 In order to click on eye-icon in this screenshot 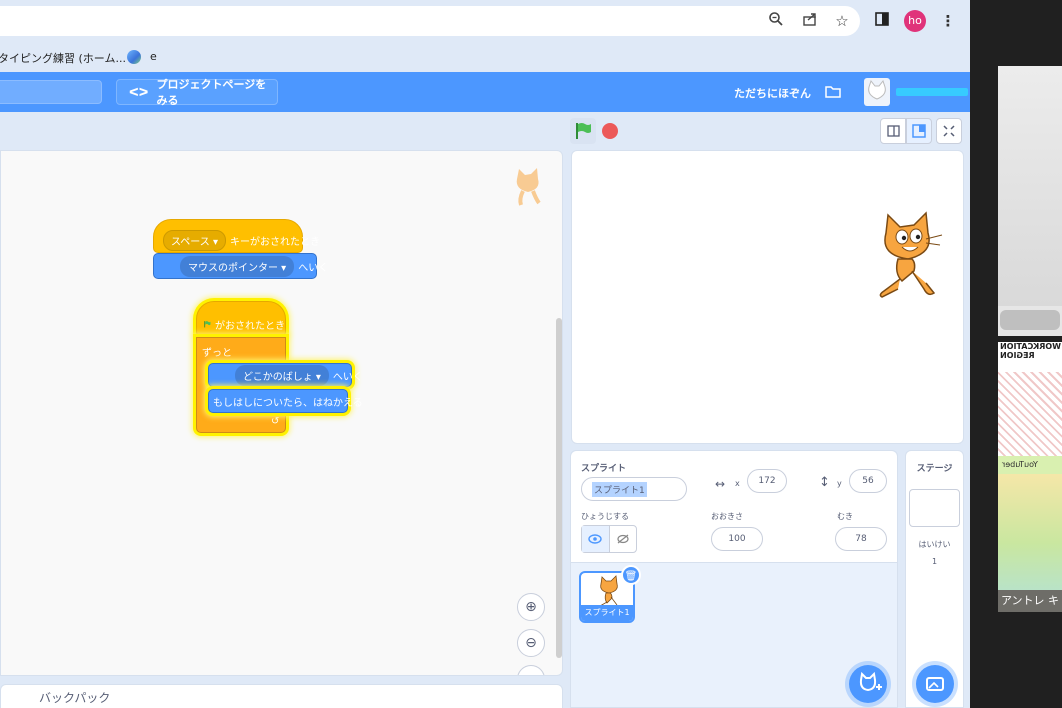, I will do `click(595, 539)`.